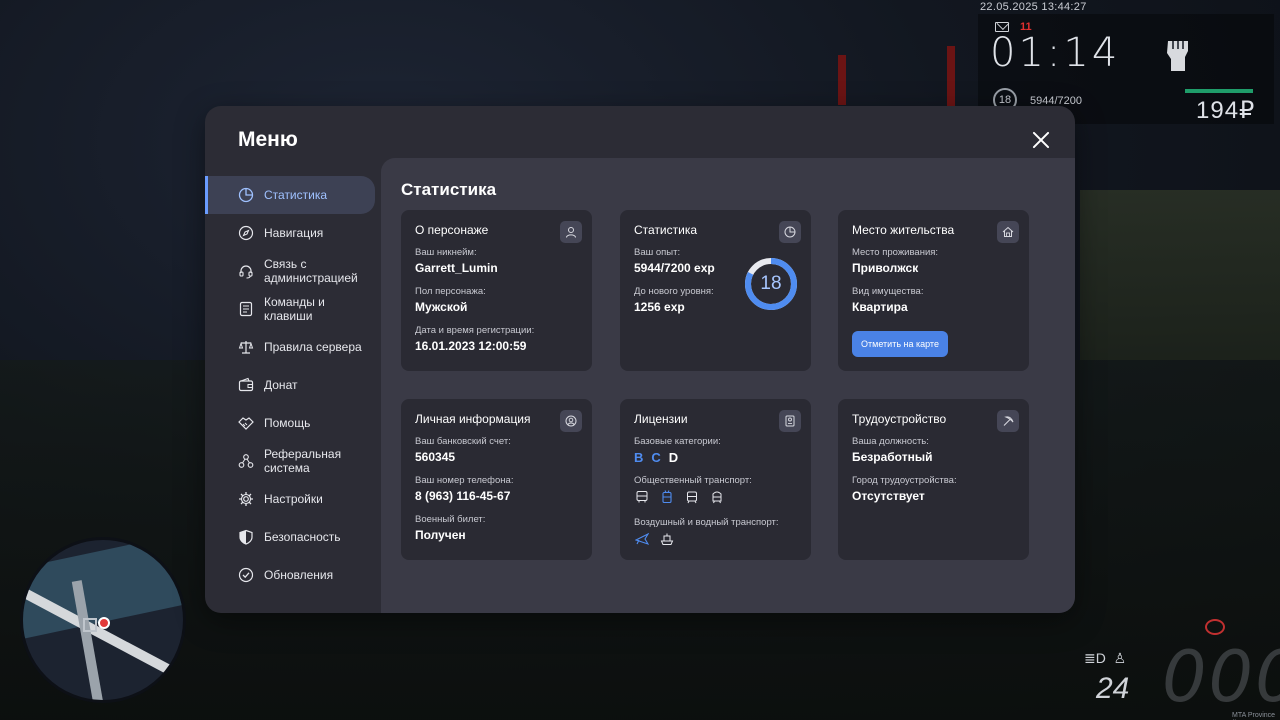 Image resolution: width=1280 pixels, height=720 pixels. Describe the element at coordinates (1180, 275) in the screenshot. I see `background-structure` at that location.